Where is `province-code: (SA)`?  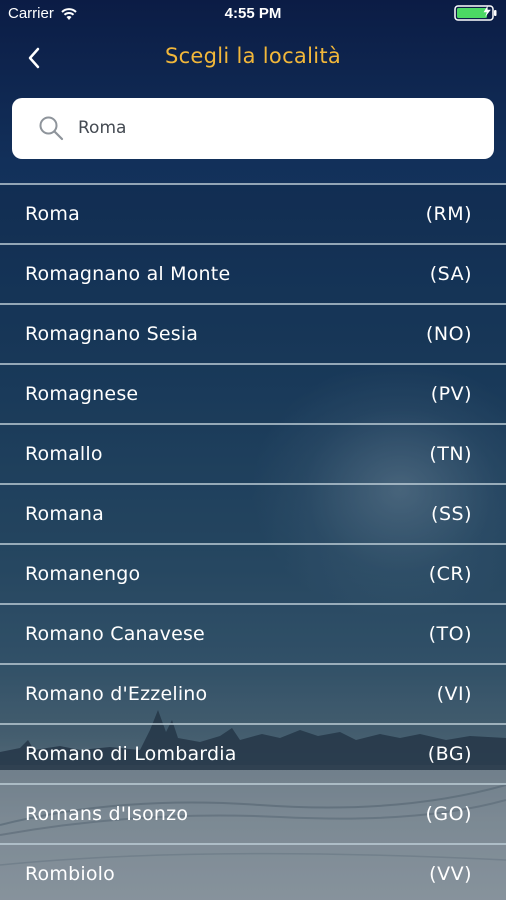
province-code: (SA) is located at coordinates (450, 274).